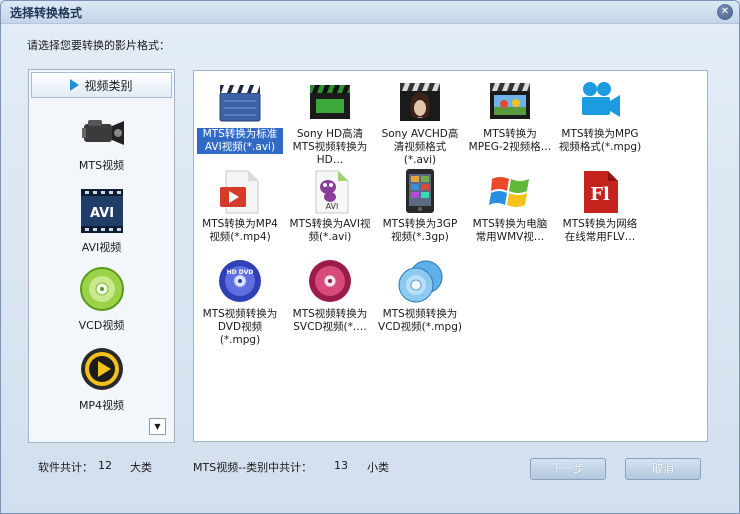  What do you see at coordinates (330, 230) in the screenshot?
I see `format-caption: MTS转换为AVI视频(*.avi)` at bounding box center [330, 230].